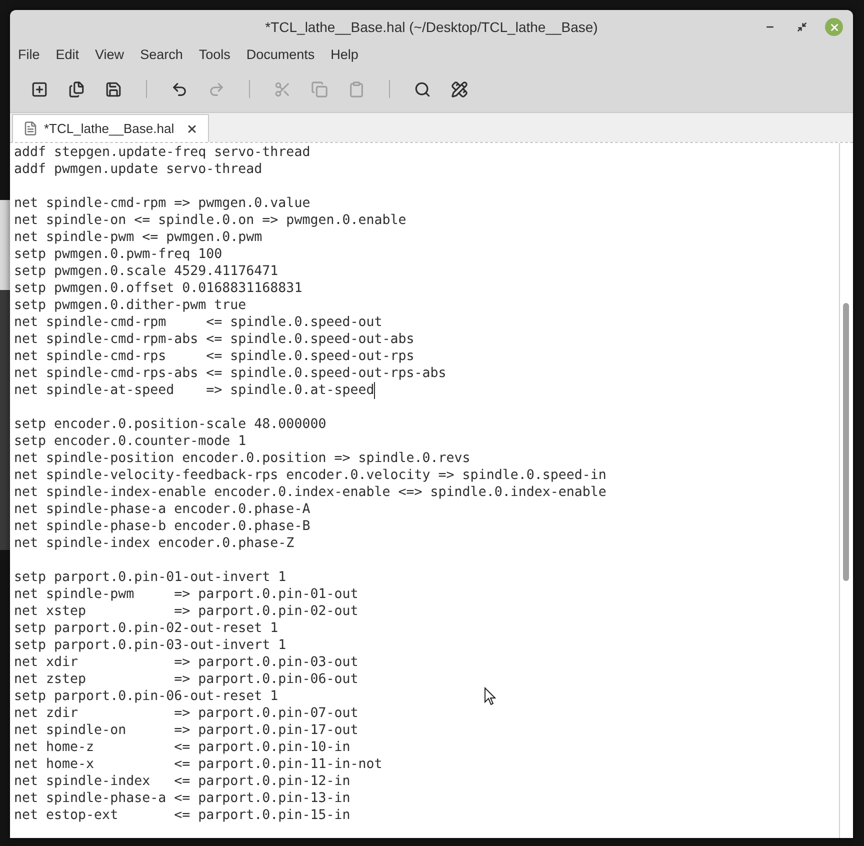  Describe the element at coordinates (154, 543) in the screenshot. I see `code-line: net spindle-index encoder.0.phase-Z` at that location.